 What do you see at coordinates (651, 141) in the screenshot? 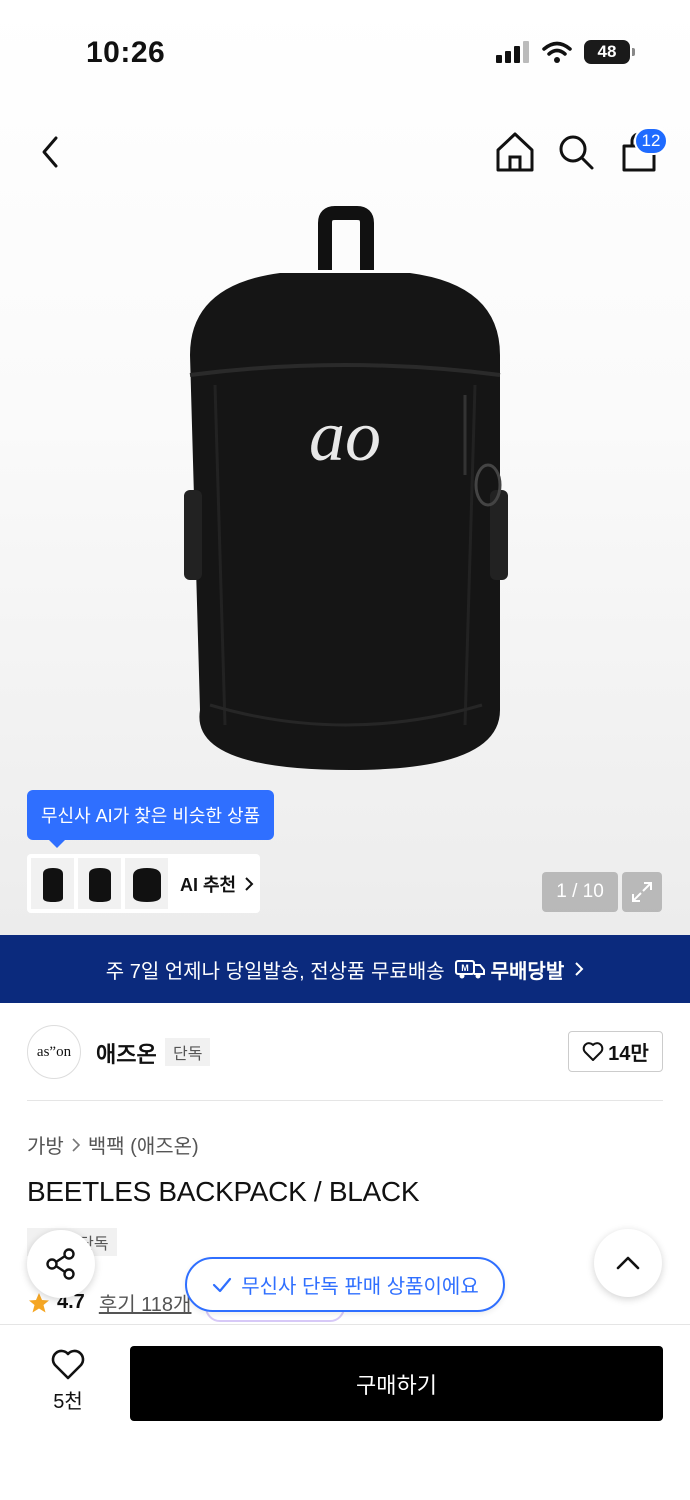
I see `cart-count-badge: 12` at bounding box center [651, 141].